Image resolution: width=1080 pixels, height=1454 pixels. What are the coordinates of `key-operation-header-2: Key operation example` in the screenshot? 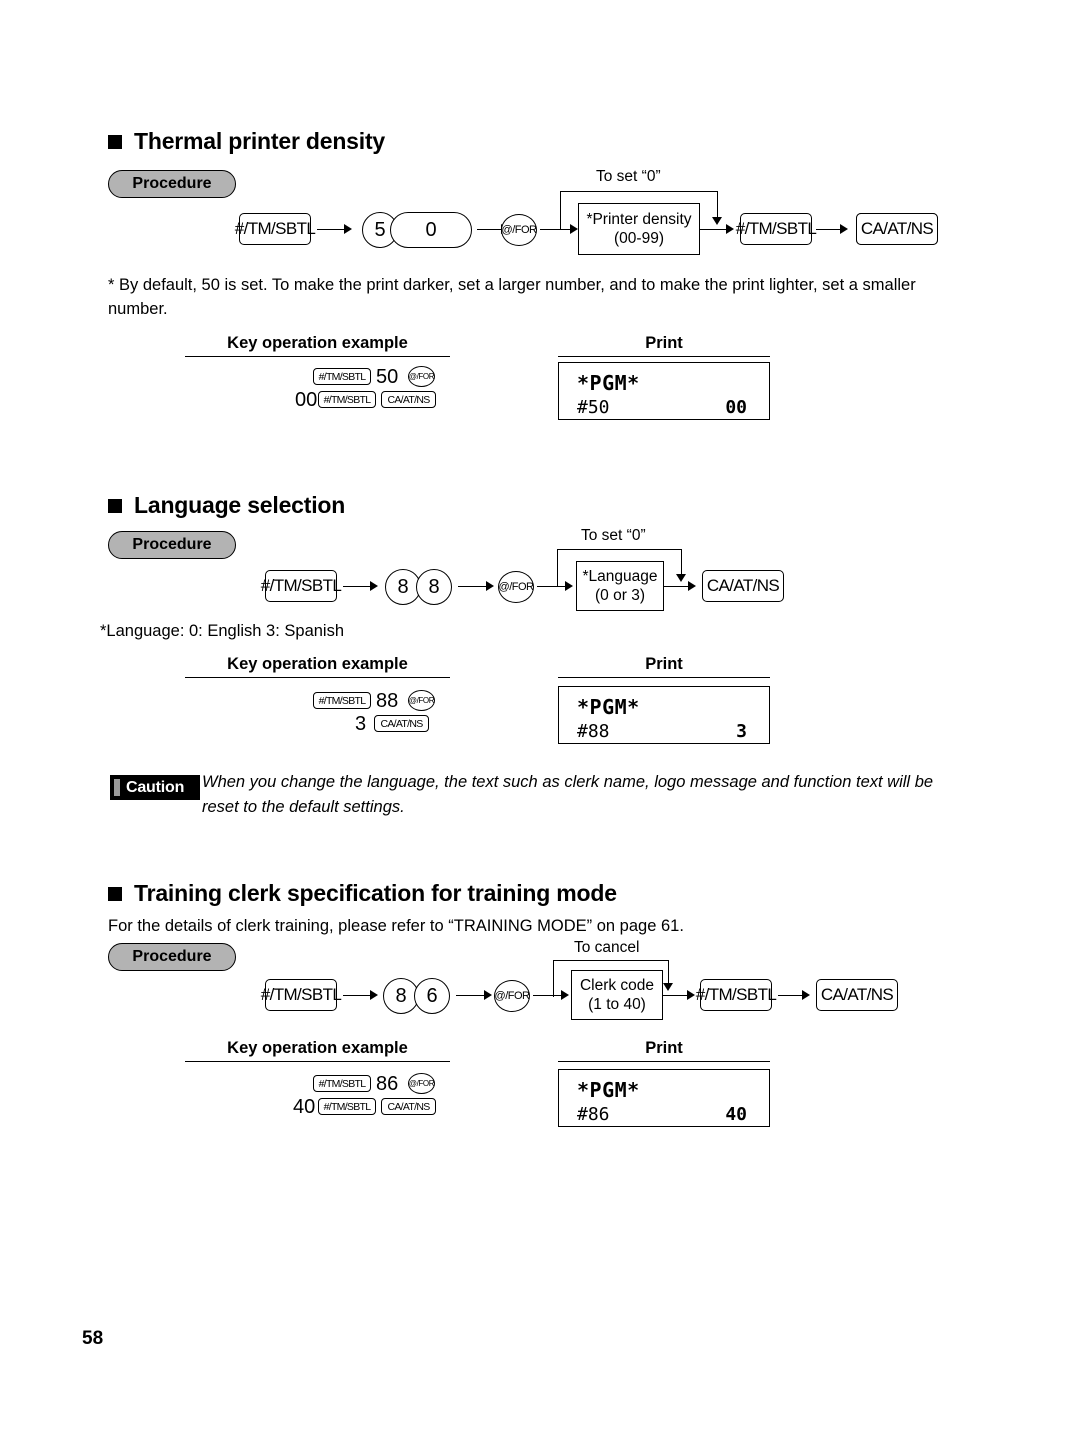 It's located at (317, 664).